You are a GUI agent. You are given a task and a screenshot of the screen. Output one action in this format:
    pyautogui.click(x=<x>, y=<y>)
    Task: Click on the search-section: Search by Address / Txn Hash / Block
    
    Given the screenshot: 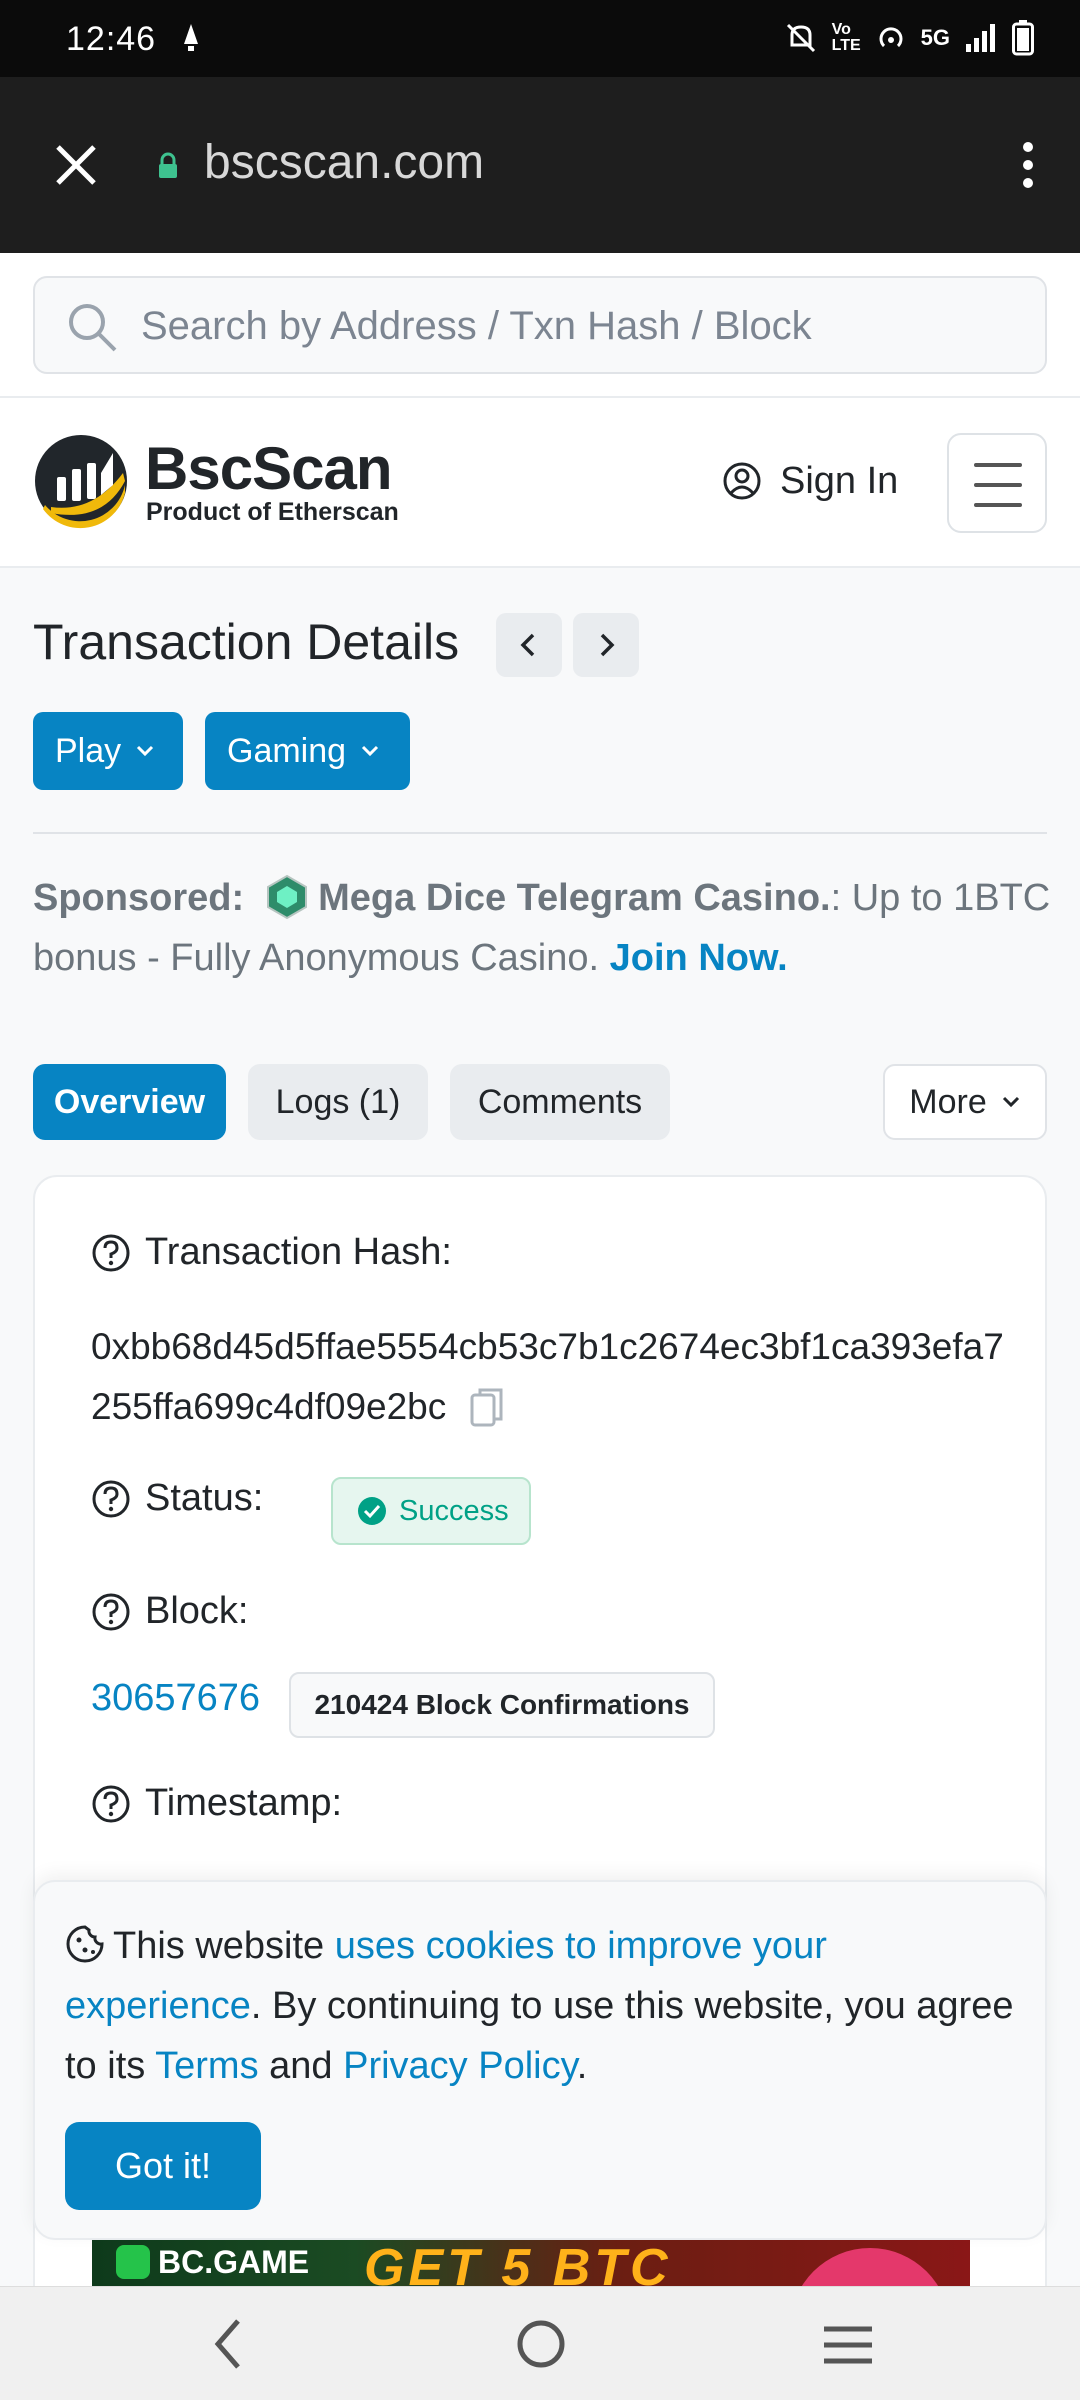 What is the action you would take?
    pyautogui.click(x=540, y=325)
    